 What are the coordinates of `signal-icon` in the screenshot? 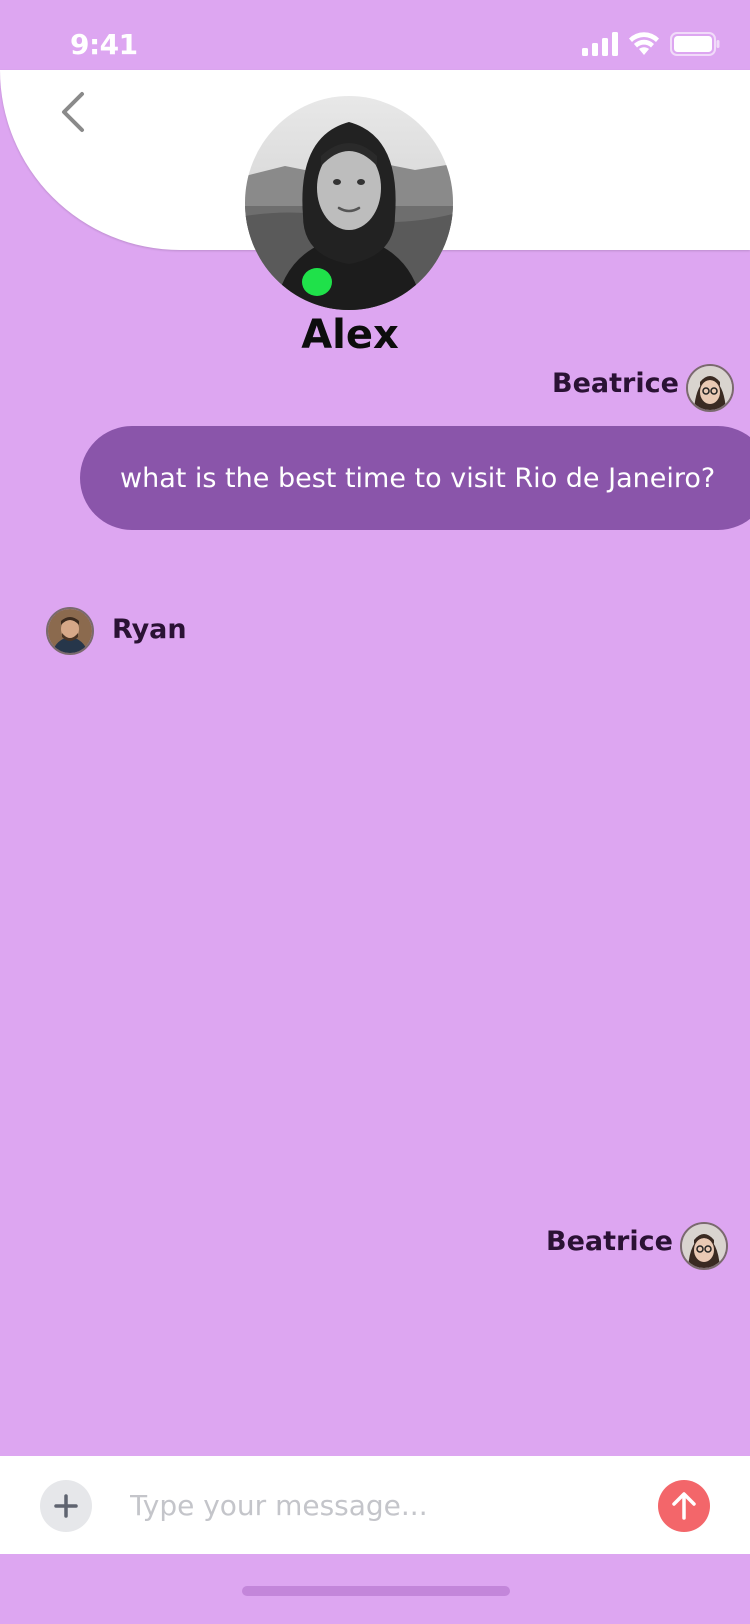 It's located at (600, 44).